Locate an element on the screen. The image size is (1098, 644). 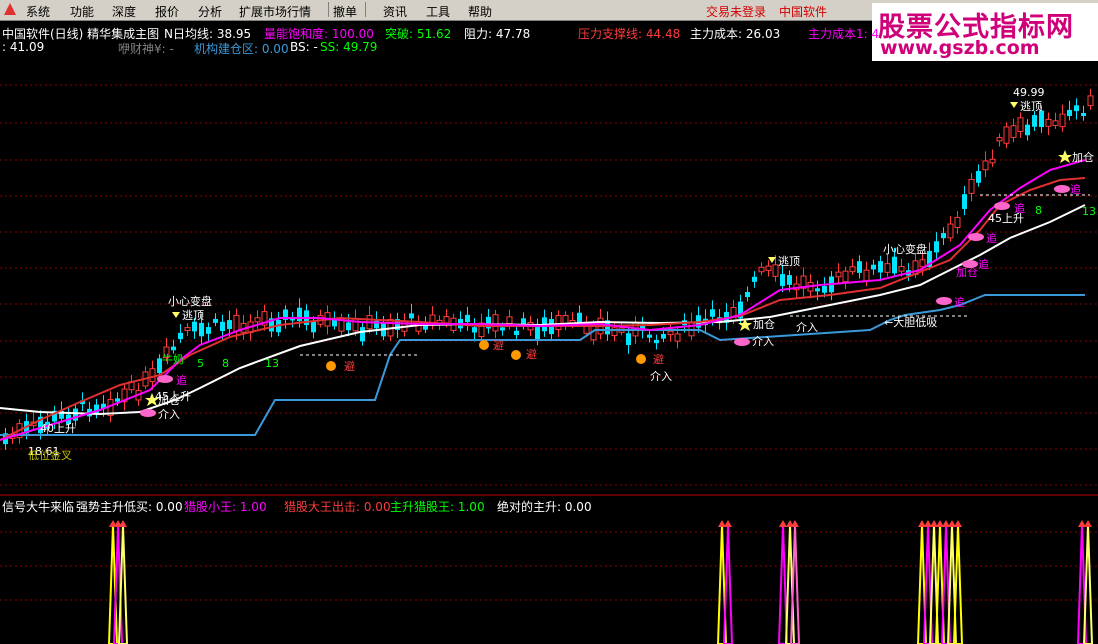
indicator-label-2: 强势主升低买: 0.00 is located at coordinates (129, 507).